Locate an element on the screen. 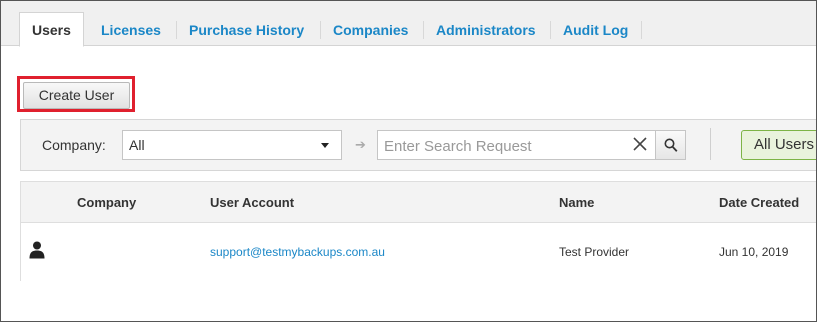 The width and height of the screenshot is (817, 322). tab-administrators: Administrators is located at coordinates (486, 30).